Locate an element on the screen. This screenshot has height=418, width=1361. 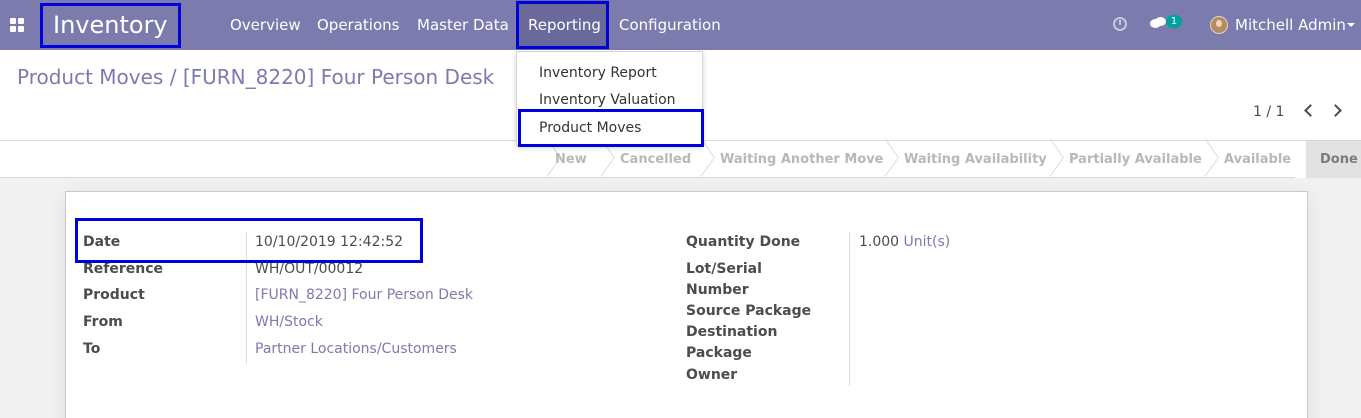
chevron-right-icon is located at coordinates (1335, 110).